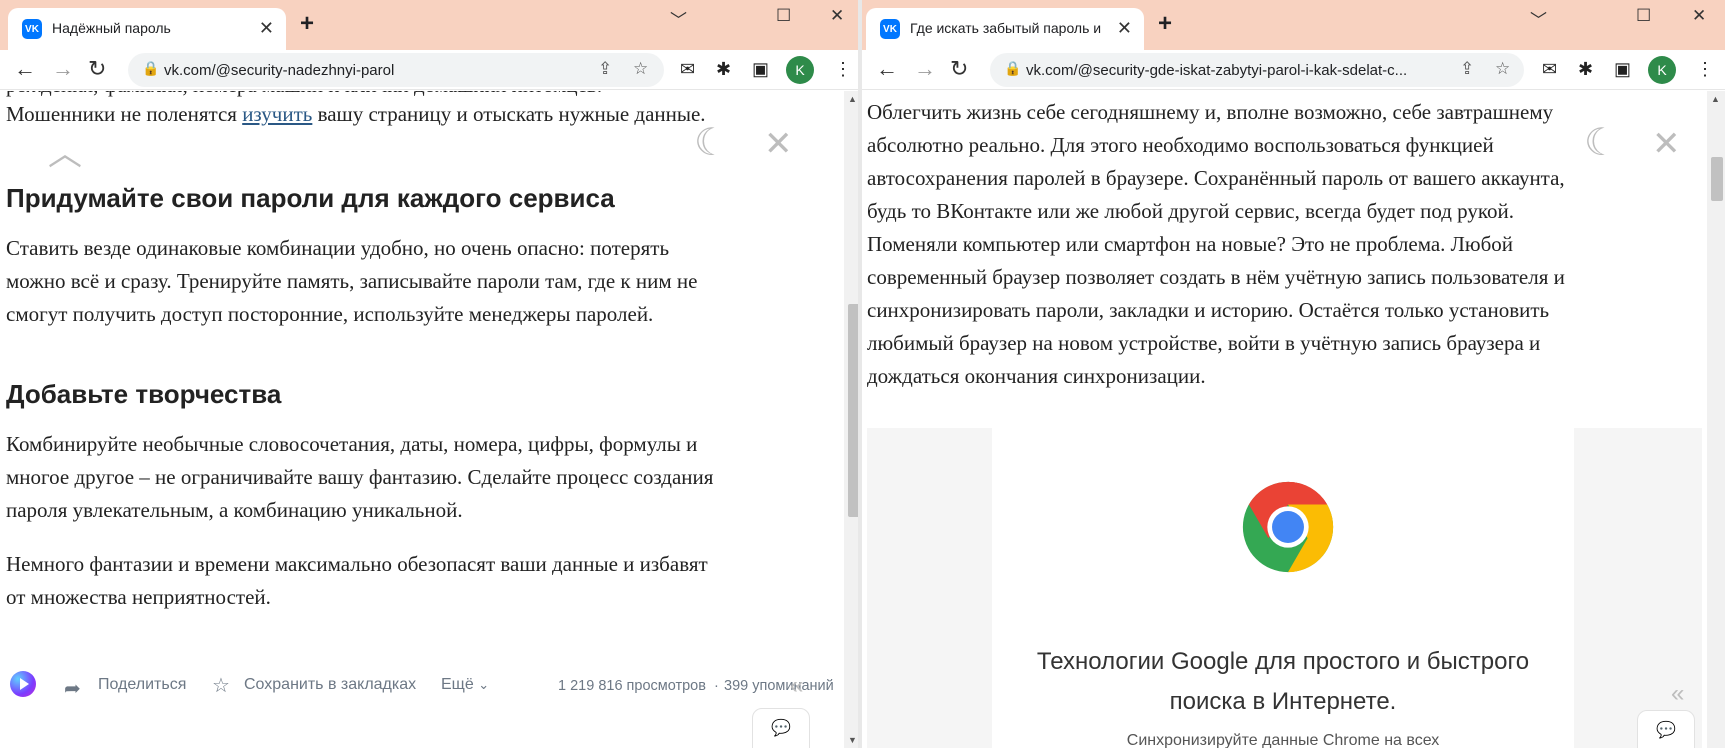  What do you see at coordinates (457, 684) in the screenshot?
I see `more-label: Ещё` at bounding box center [457, 684].